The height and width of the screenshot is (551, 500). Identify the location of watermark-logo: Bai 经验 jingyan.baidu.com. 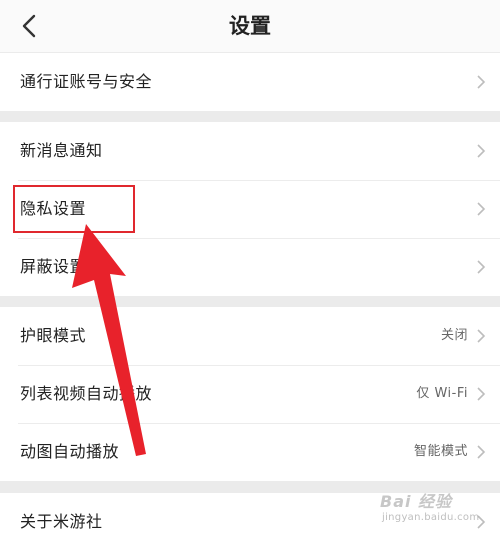
(436, 510).